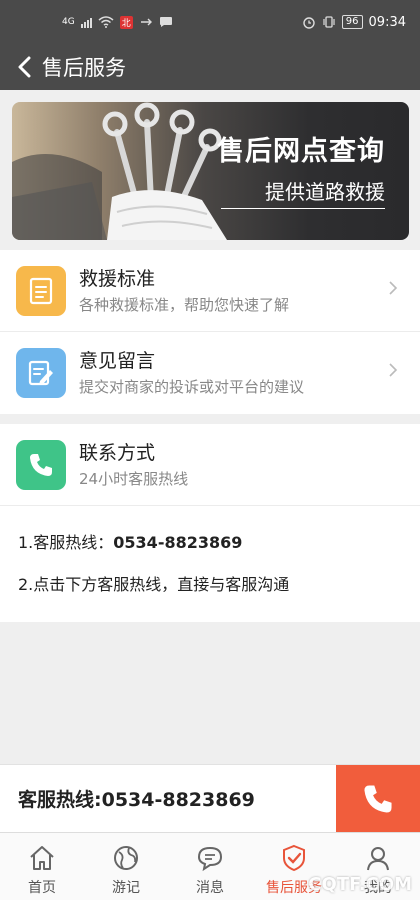 This screenshot has width=420, height=900. Describe the element at coordinates (329, 22) in the screenshot. I see `vibrate-icon` at that location.